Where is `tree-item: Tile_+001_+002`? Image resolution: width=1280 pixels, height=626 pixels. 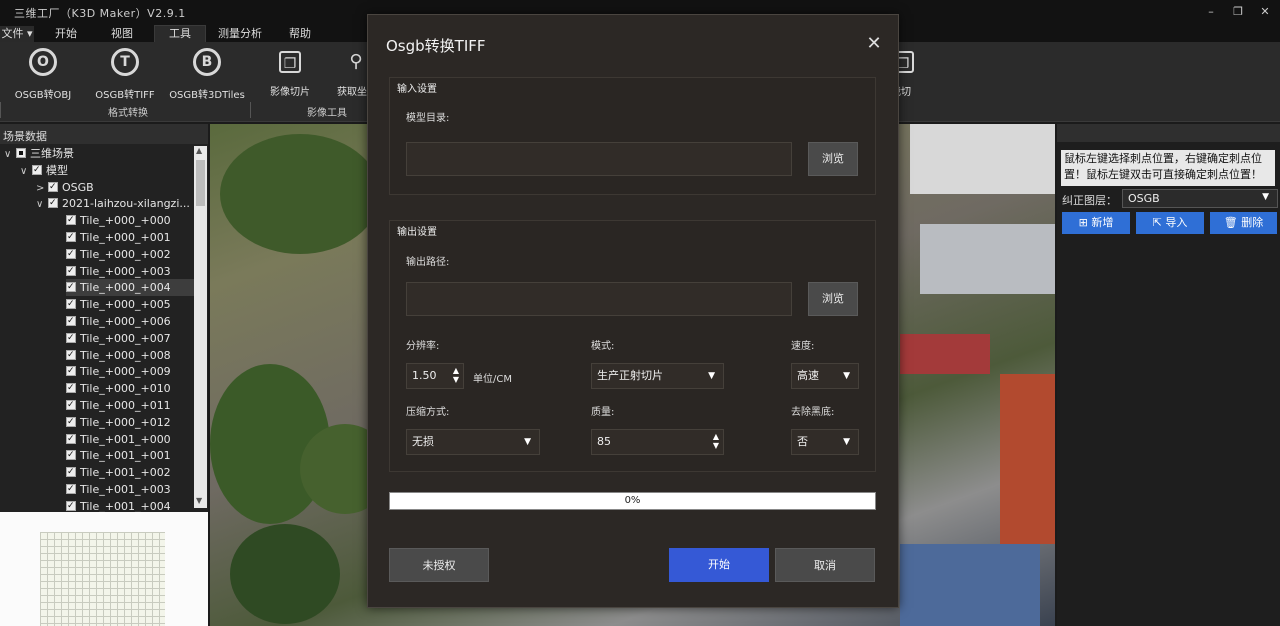 tree-item: Tile_+001_+002 is located at coordinates (130, 472).